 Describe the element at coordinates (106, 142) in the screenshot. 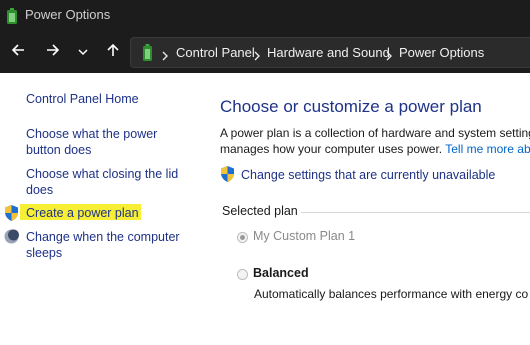

I see `sidebar-item-power-button: Choose what the power button does` at that location.